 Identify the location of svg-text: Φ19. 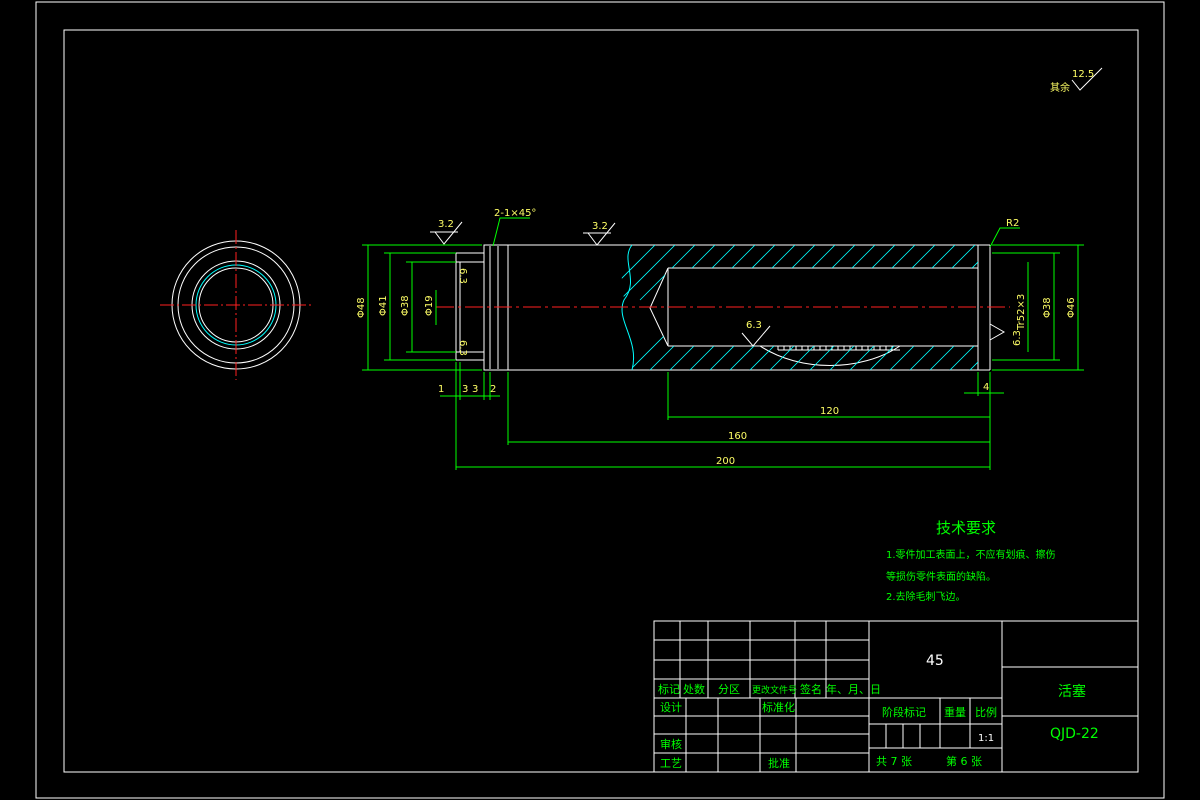
(429, 305).